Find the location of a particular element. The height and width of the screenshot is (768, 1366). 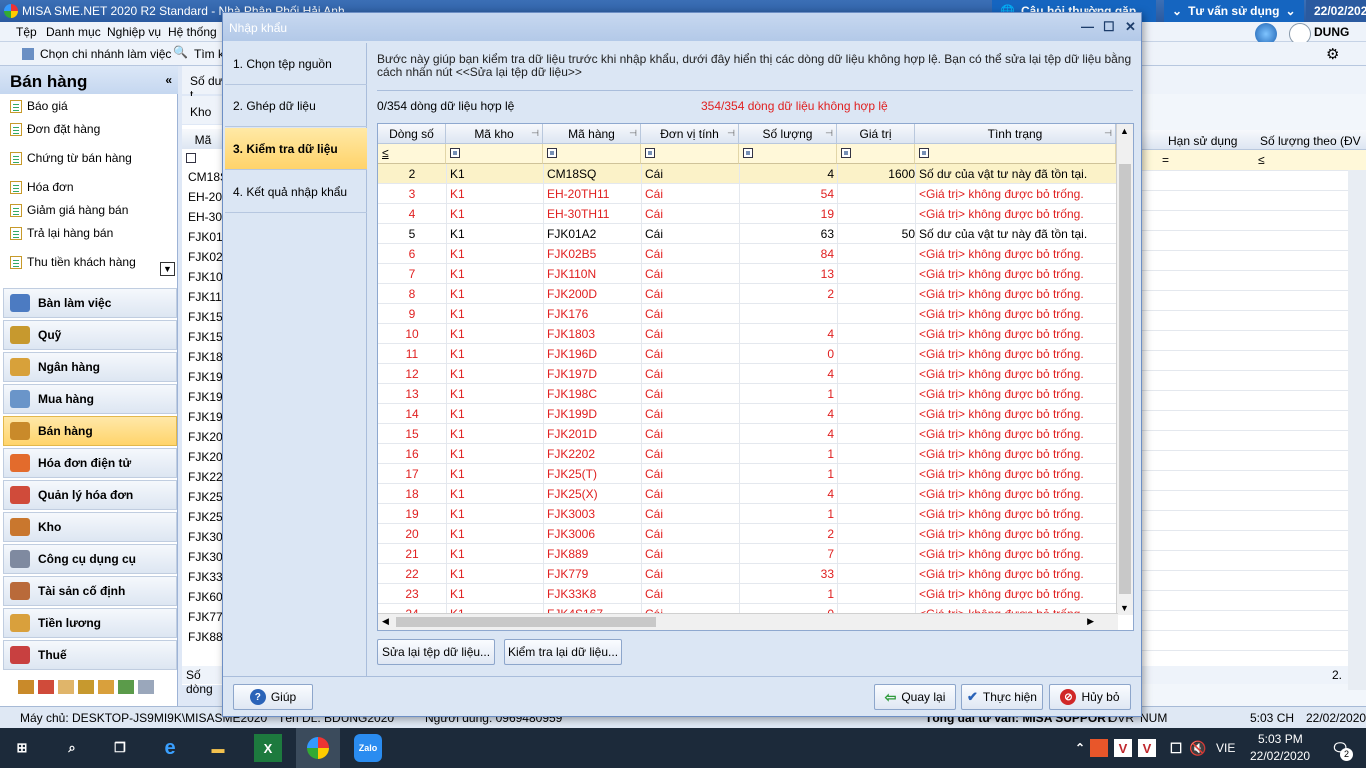

search-label: Tìm k is located at coordinates (209, 54).